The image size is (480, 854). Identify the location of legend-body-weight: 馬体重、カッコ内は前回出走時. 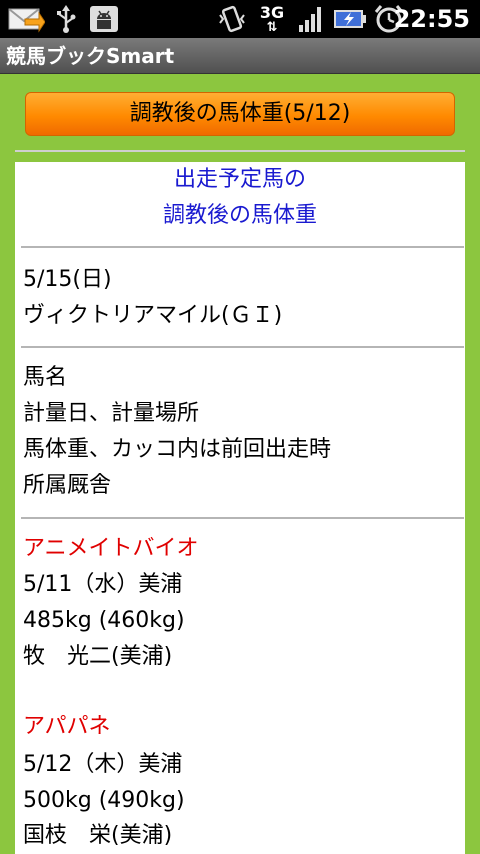
(177, 449).